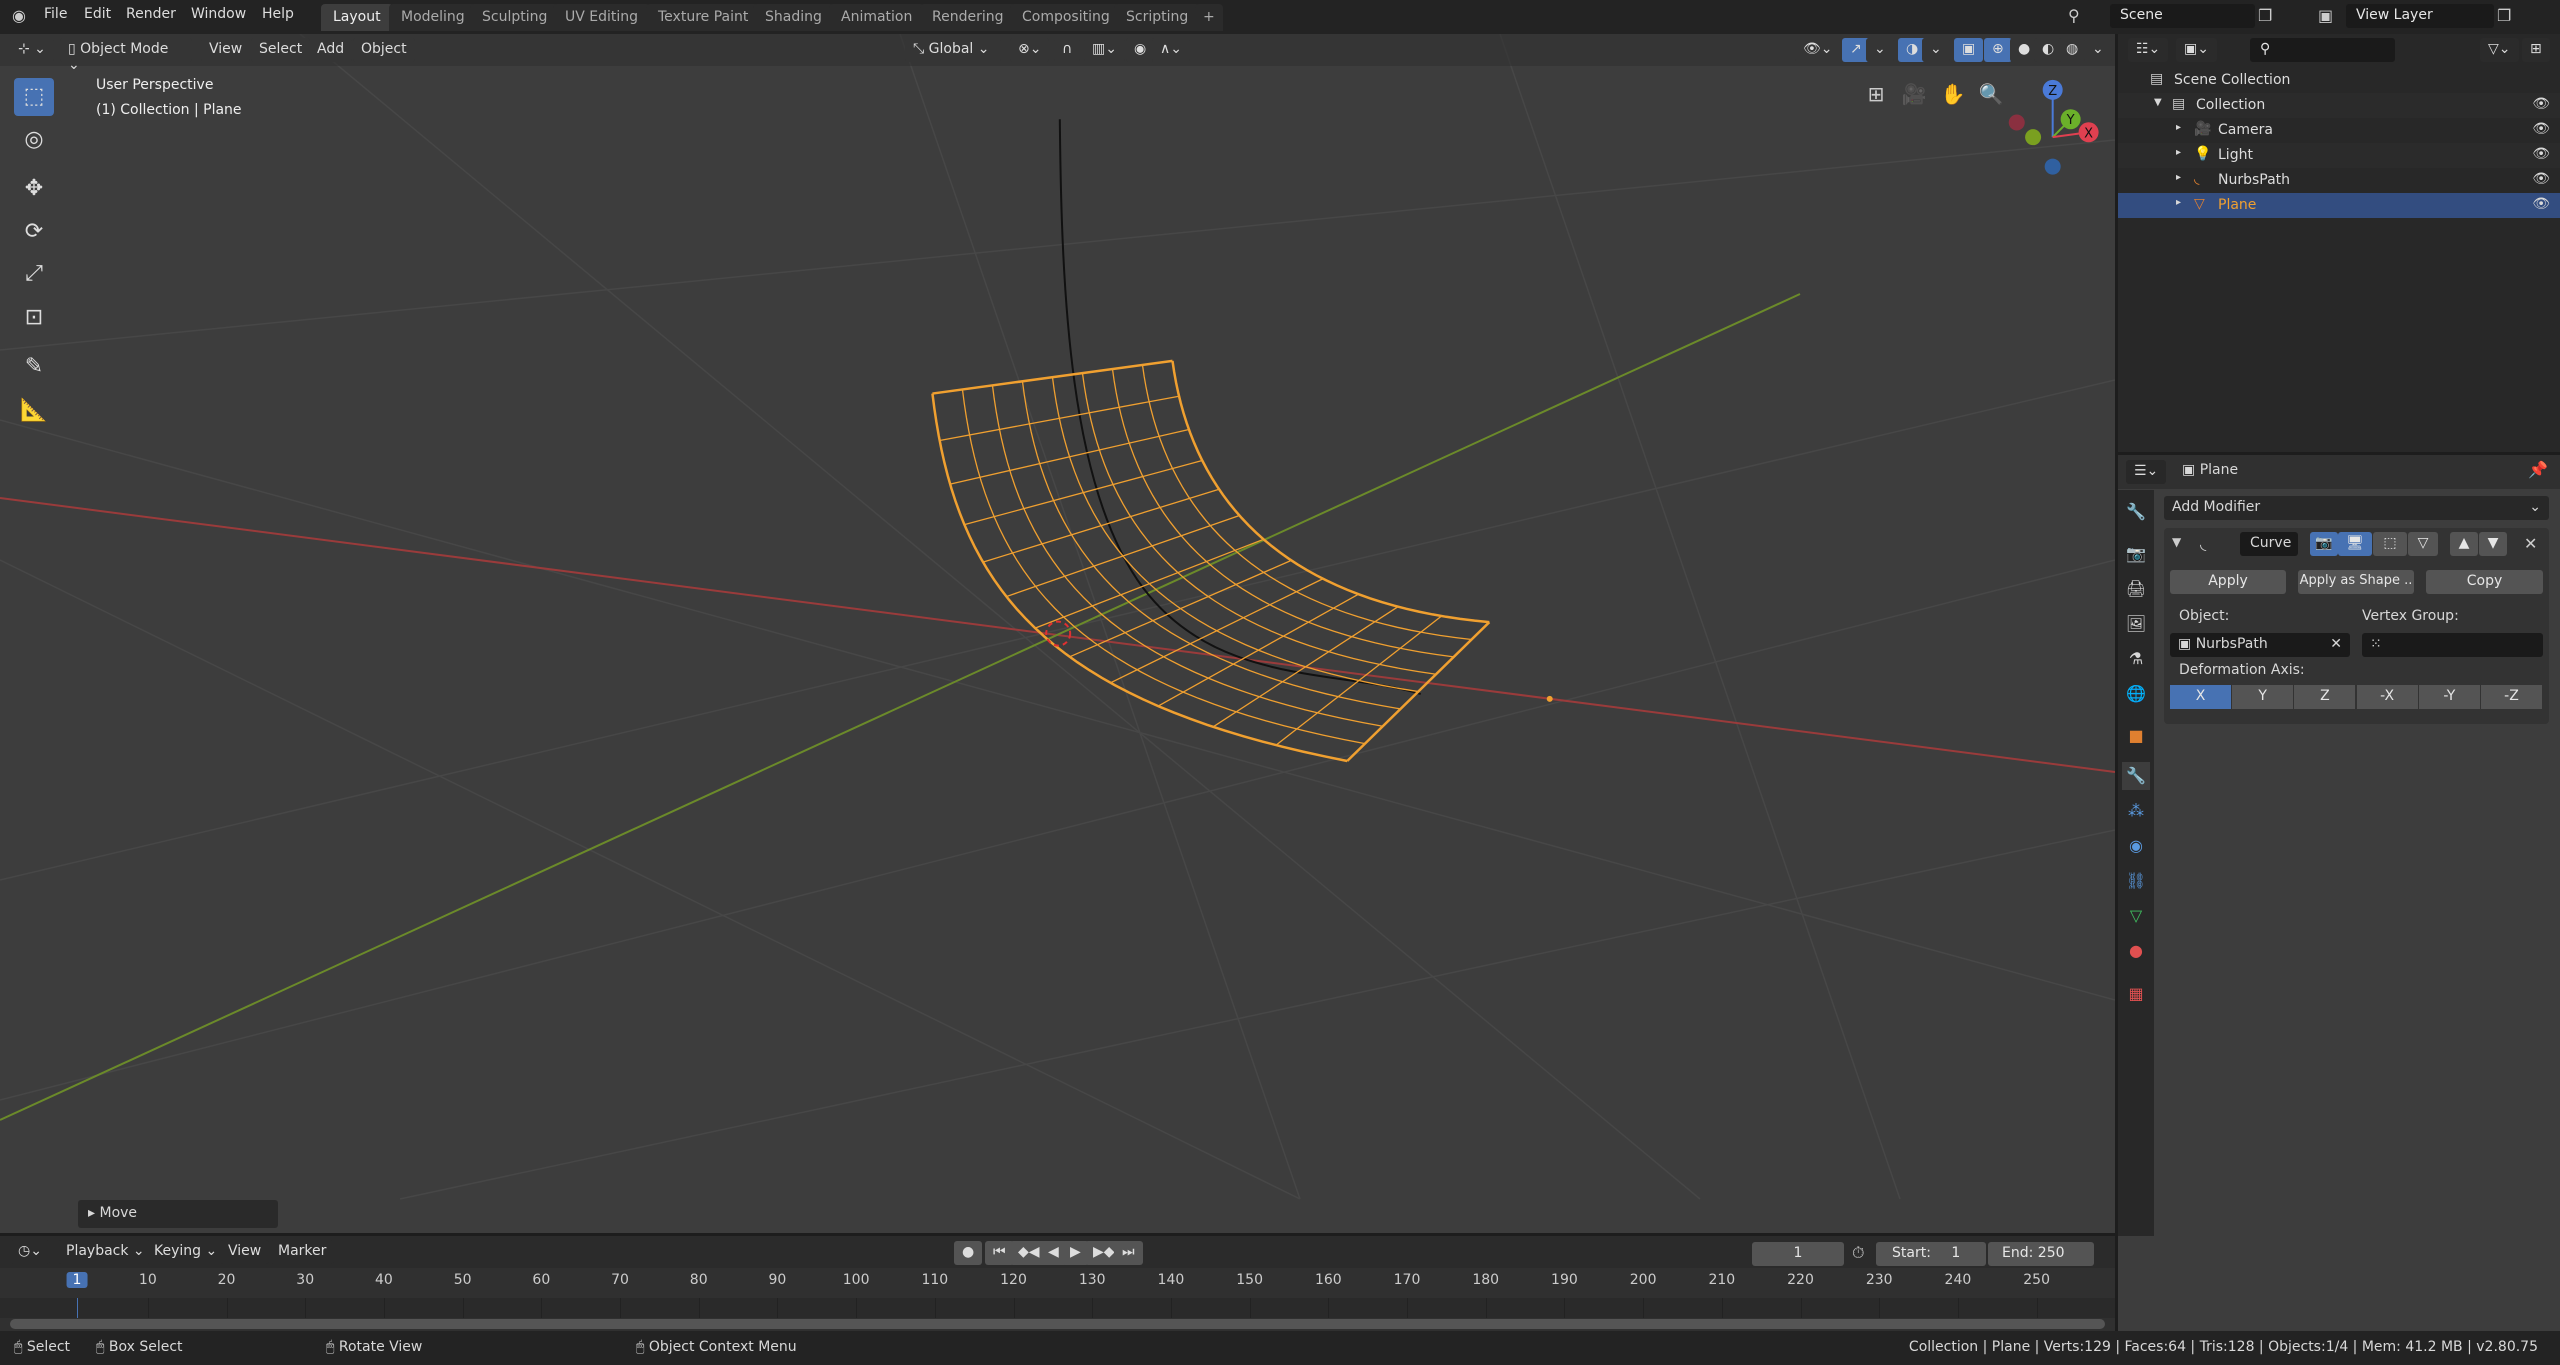  What do you see at coordinates (151, 14) in the screenshot?
I see `menu-render: Render` at bounding box center [151, 14].